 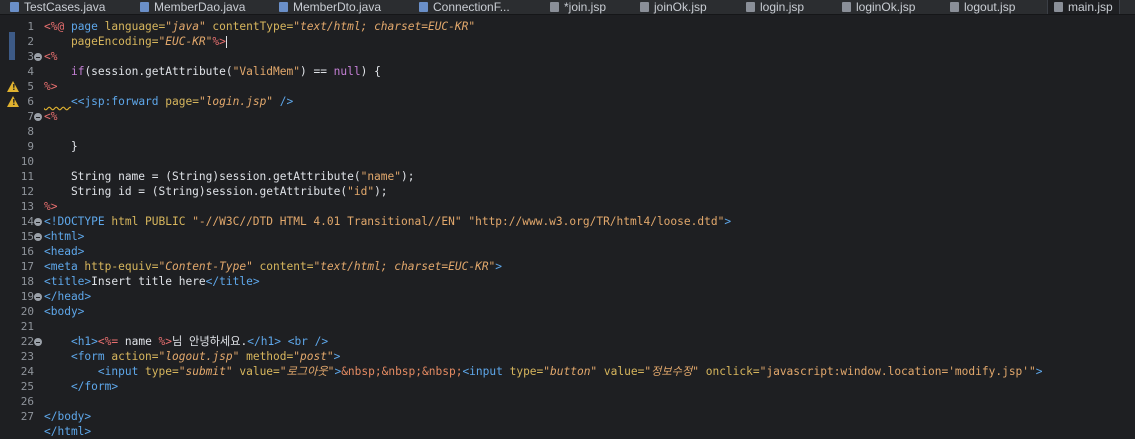 What do you see at coordinates (313, 356) in the screenshot?
I see `code-token: "post"` at bounding box center [313, 356].